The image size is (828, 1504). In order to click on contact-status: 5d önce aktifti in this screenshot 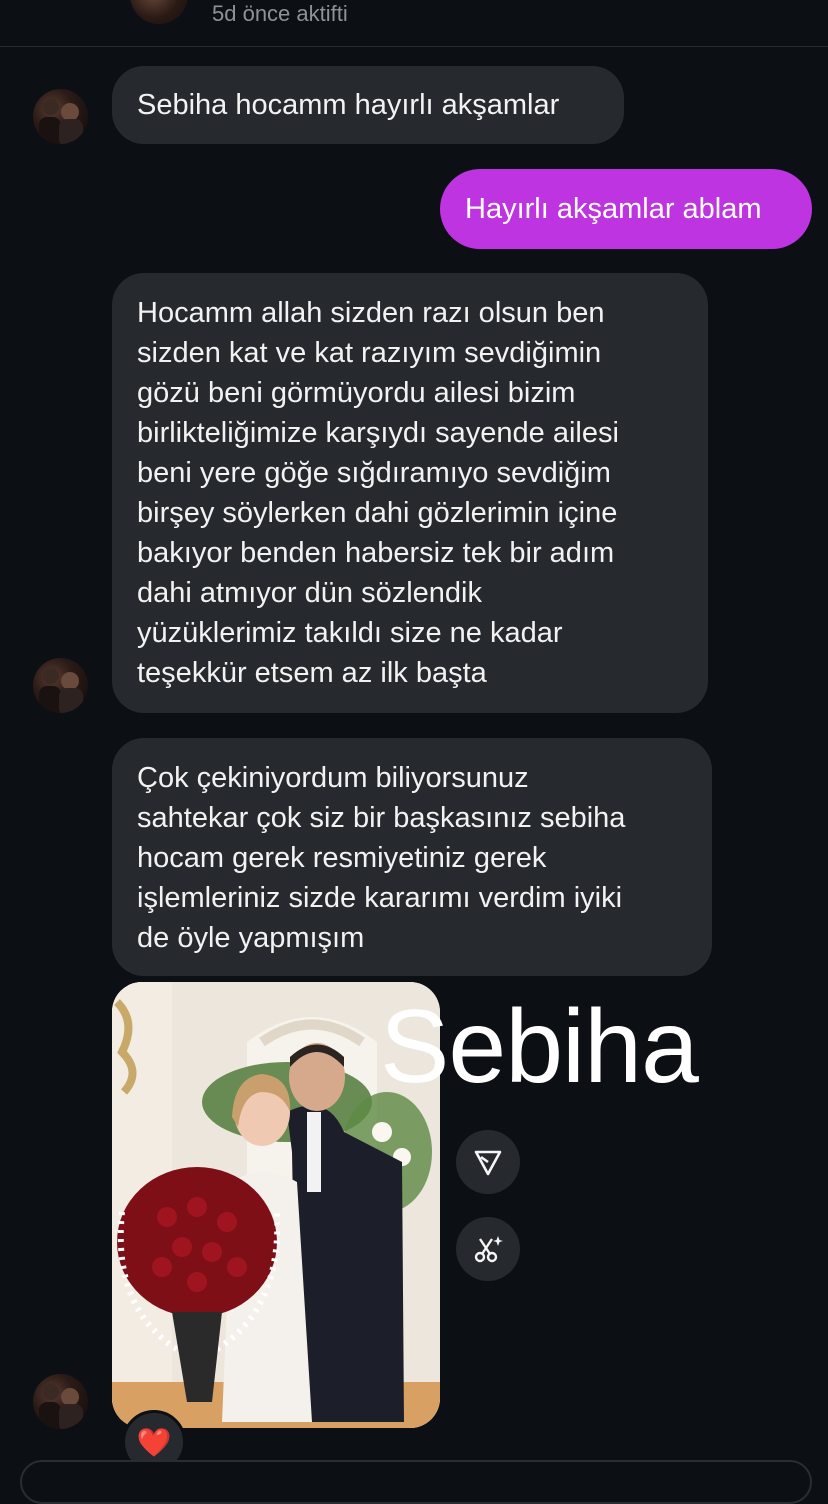, I will do `click(280, 13)`.